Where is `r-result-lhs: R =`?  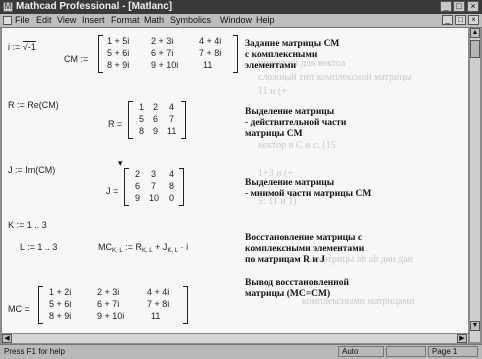
r-result-lhs: R = is located at coordinates (115, 124).